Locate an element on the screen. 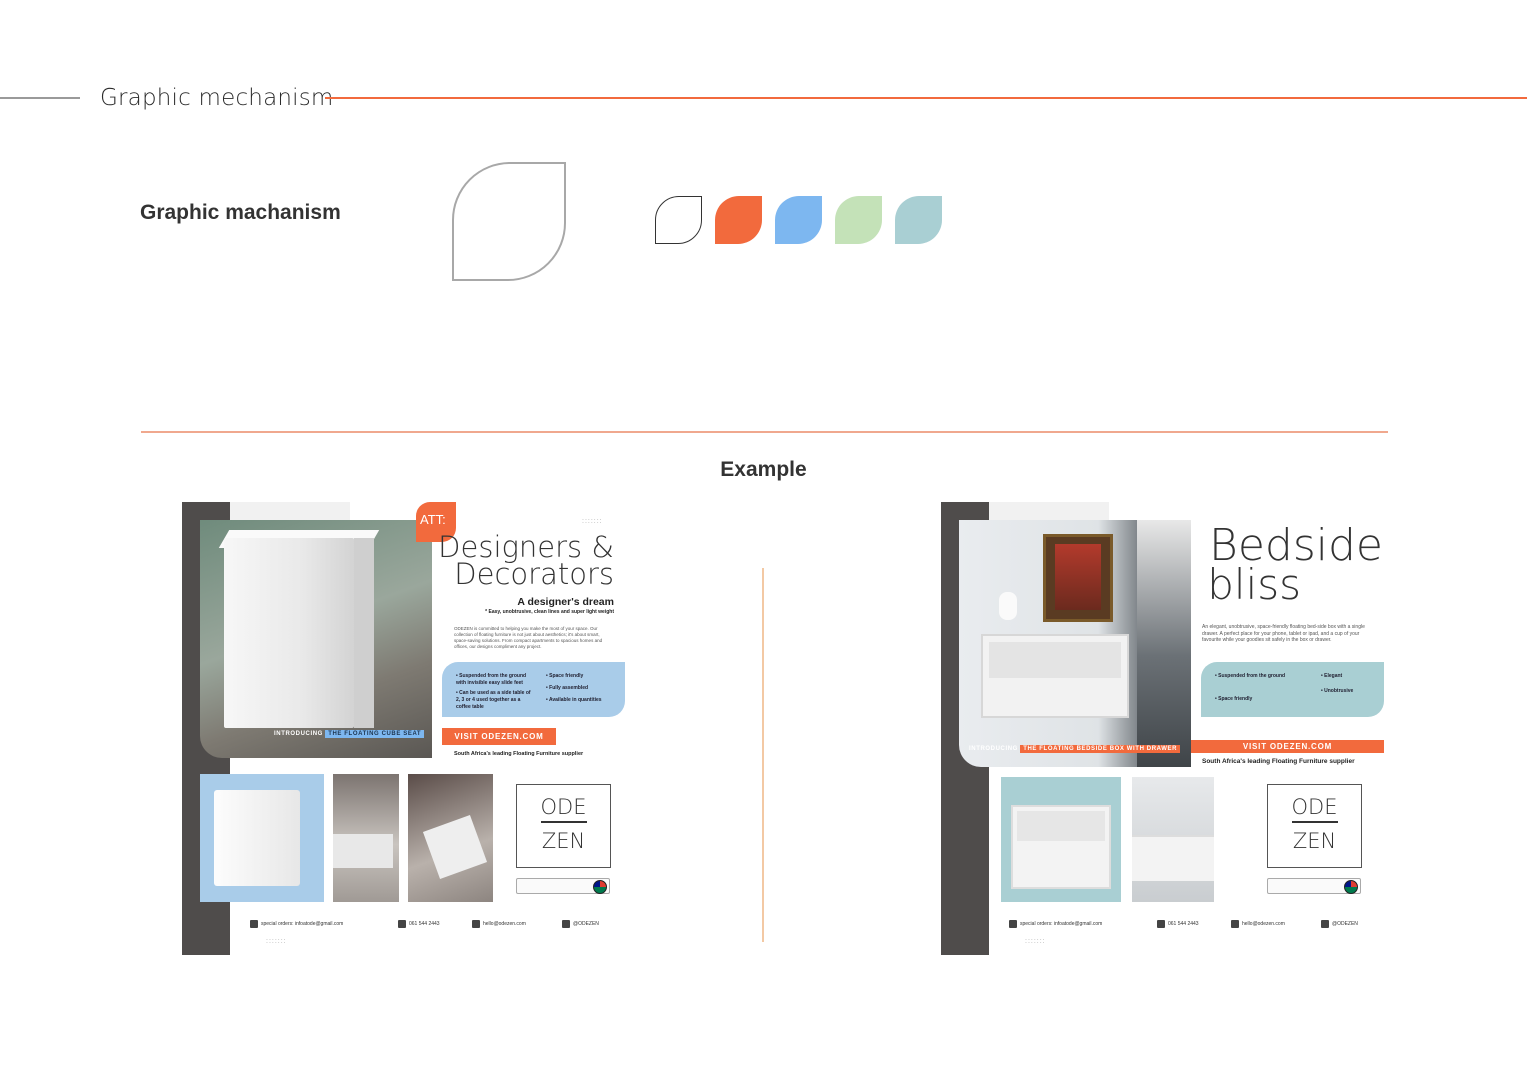 Image resolution: width=1527 pixels, height=1080 pixels. headline-line2: Decorators is located at coordinates (534, 574).